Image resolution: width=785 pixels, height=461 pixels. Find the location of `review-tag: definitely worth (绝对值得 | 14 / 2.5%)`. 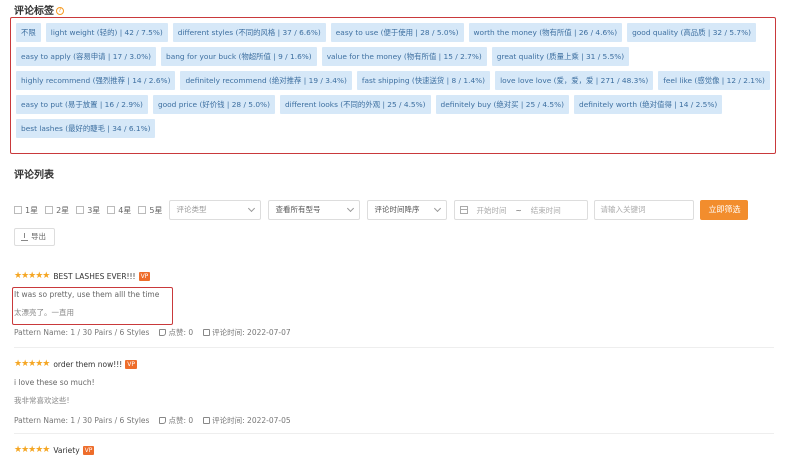

review-tag: definitely worth (绝对值得 | 14 / 2.5%) is located at coordinates (648, 104).